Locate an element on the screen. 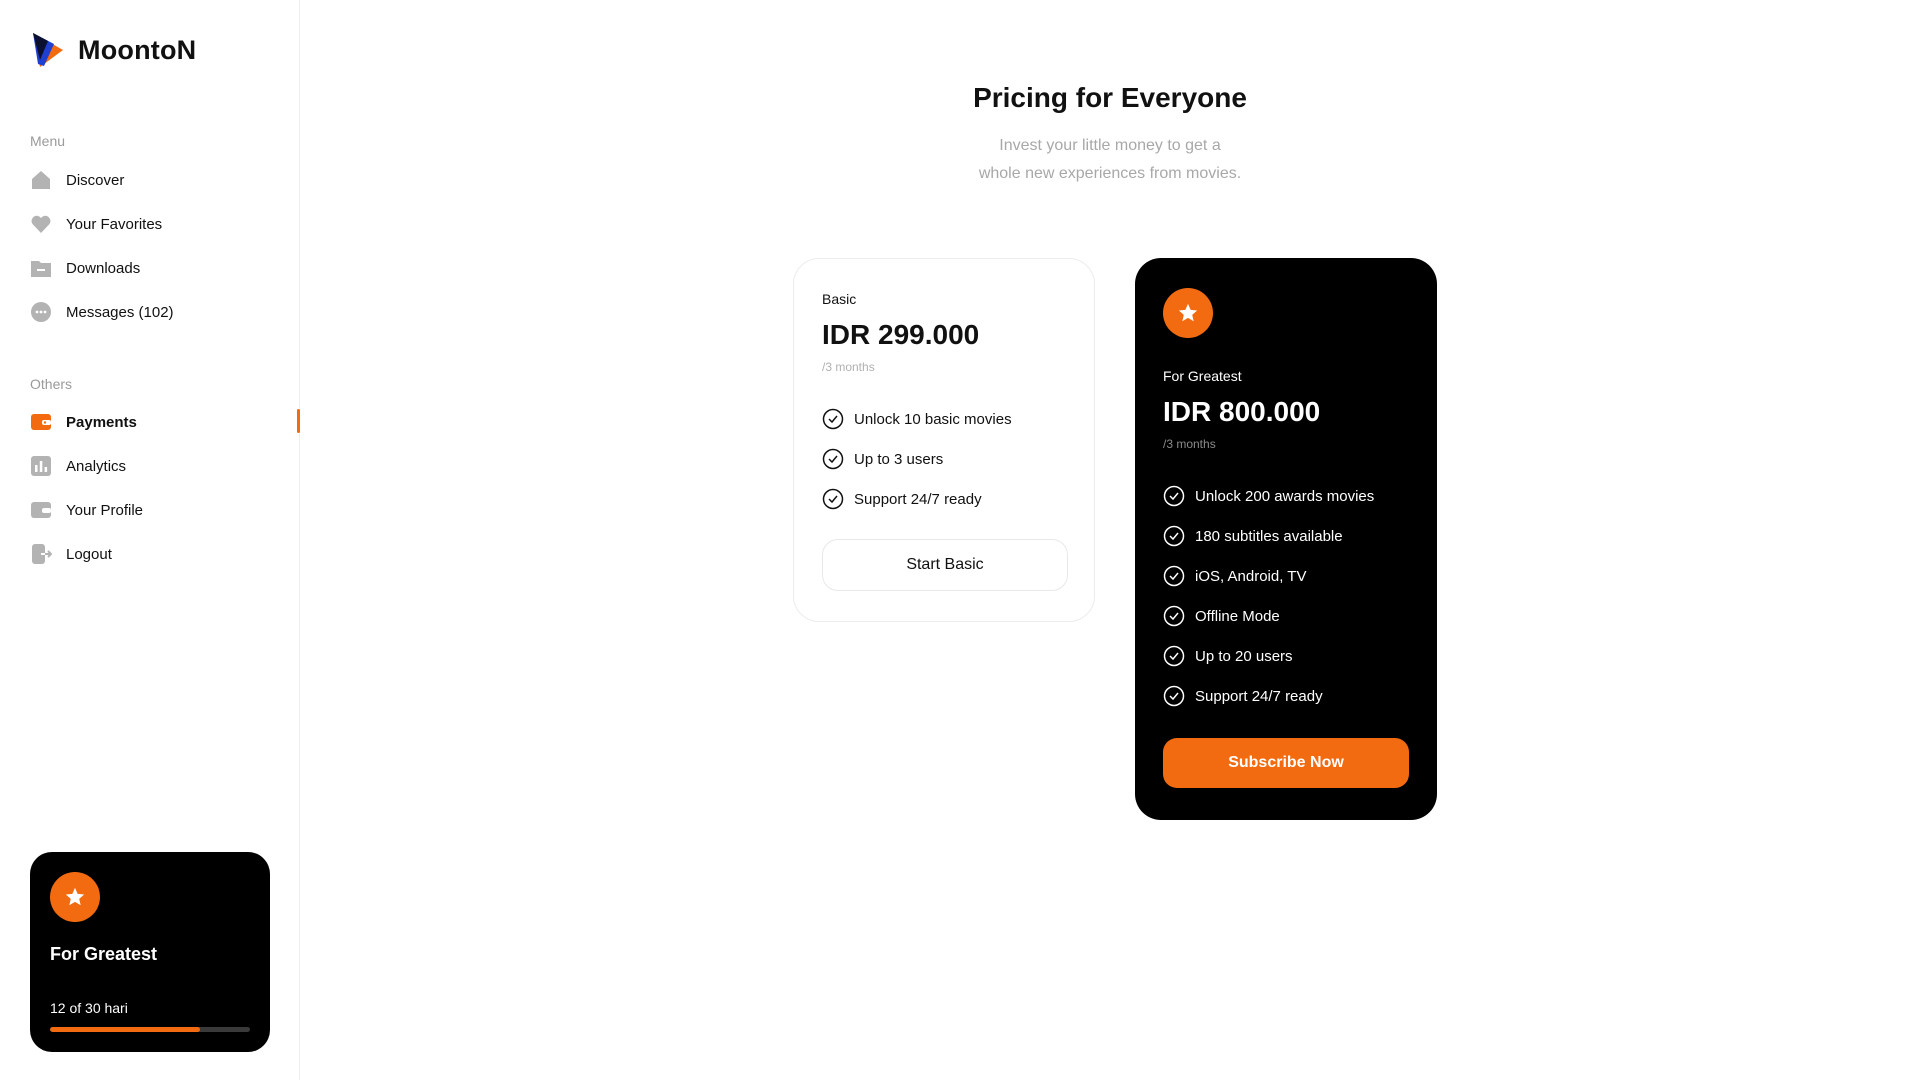 The height and width of the screenshot is (1080, 1920). sidebar-item-label: Your Favorites is located at coordinates (114, 224).